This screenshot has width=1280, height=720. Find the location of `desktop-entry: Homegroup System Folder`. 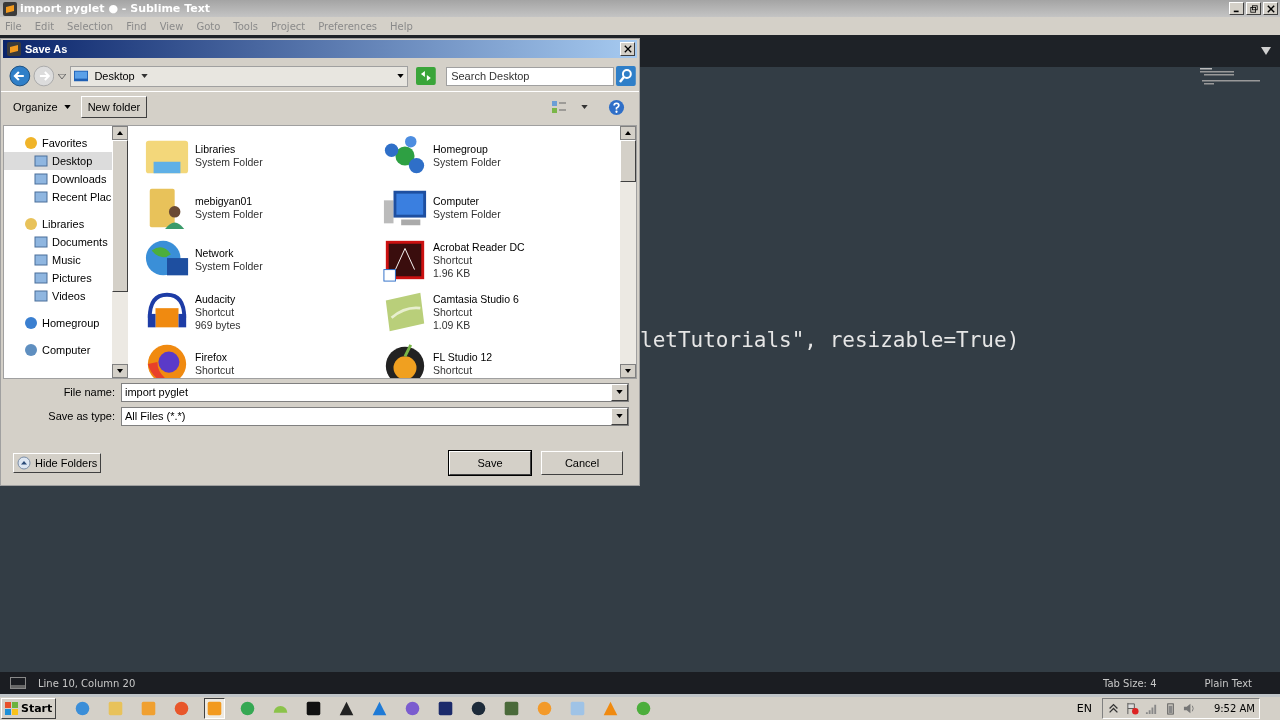

desktop-entry: Homegroup System Folder is located at coordinates (482, 156).